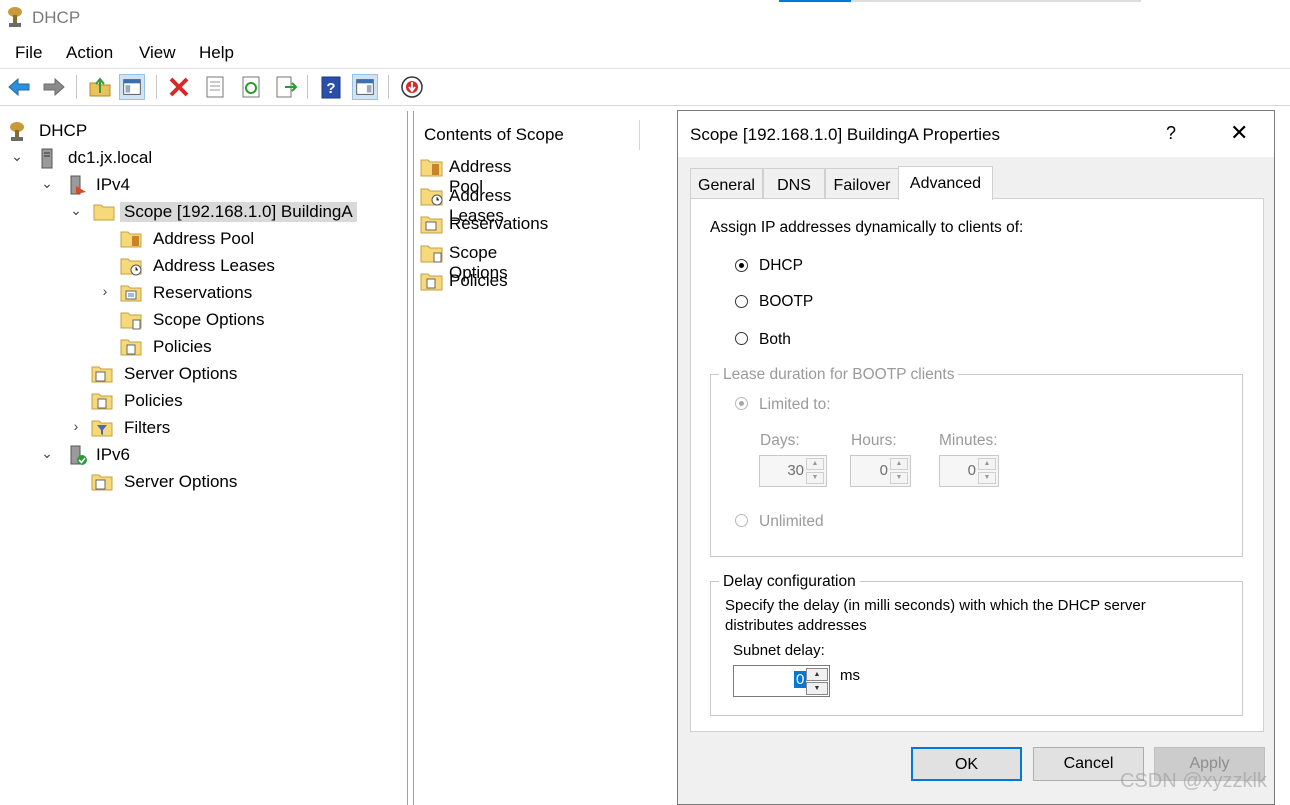 The width and height of the screenshot is (1290, 805). What do you see at coordinates (726, 183) in the screenshot?
I see `tab-general: General` at bounding box center [726, 183].